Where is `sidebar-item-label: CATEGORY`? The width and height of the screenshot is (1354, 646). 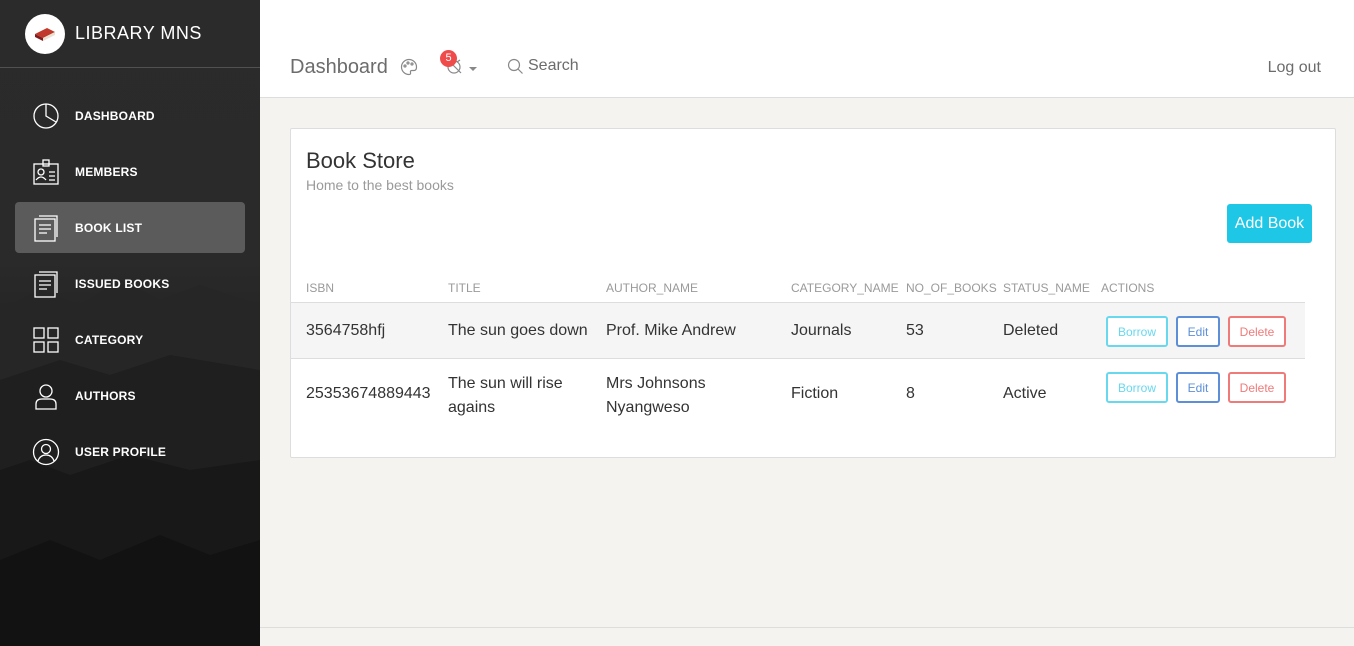
sidebar-item-label: CATEGORY is located at coordinates (109, 339).